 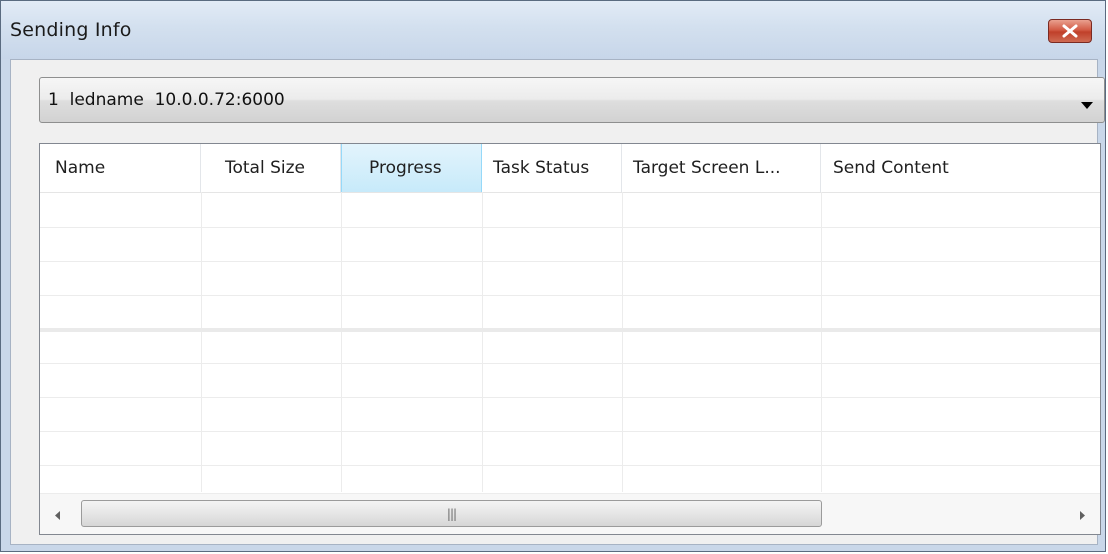 I want to click on window-title: Sending Info, so click(x=71, y=30).